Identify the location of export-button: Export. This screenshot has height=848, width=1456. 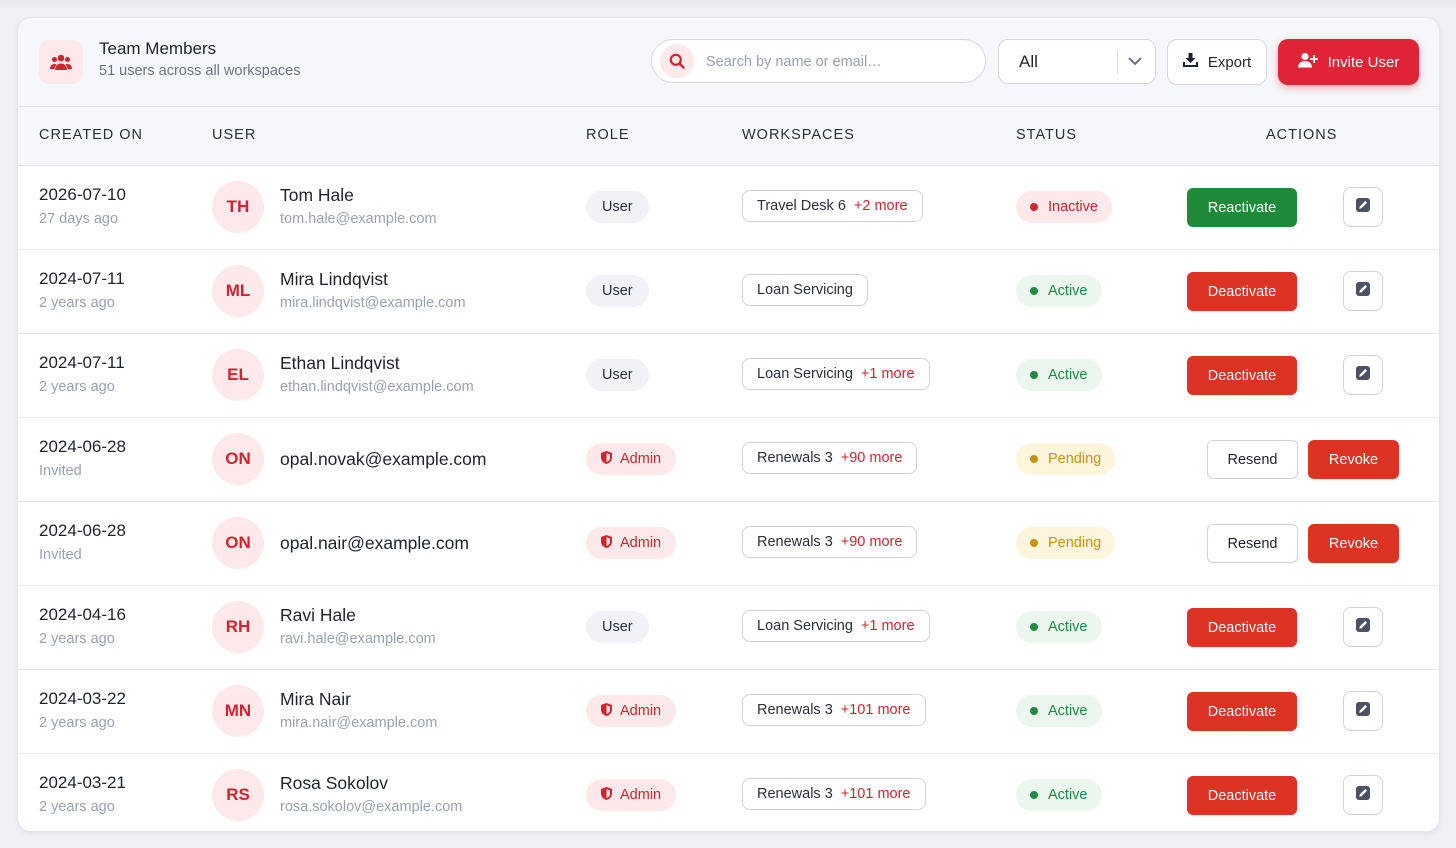
(1217, 62).